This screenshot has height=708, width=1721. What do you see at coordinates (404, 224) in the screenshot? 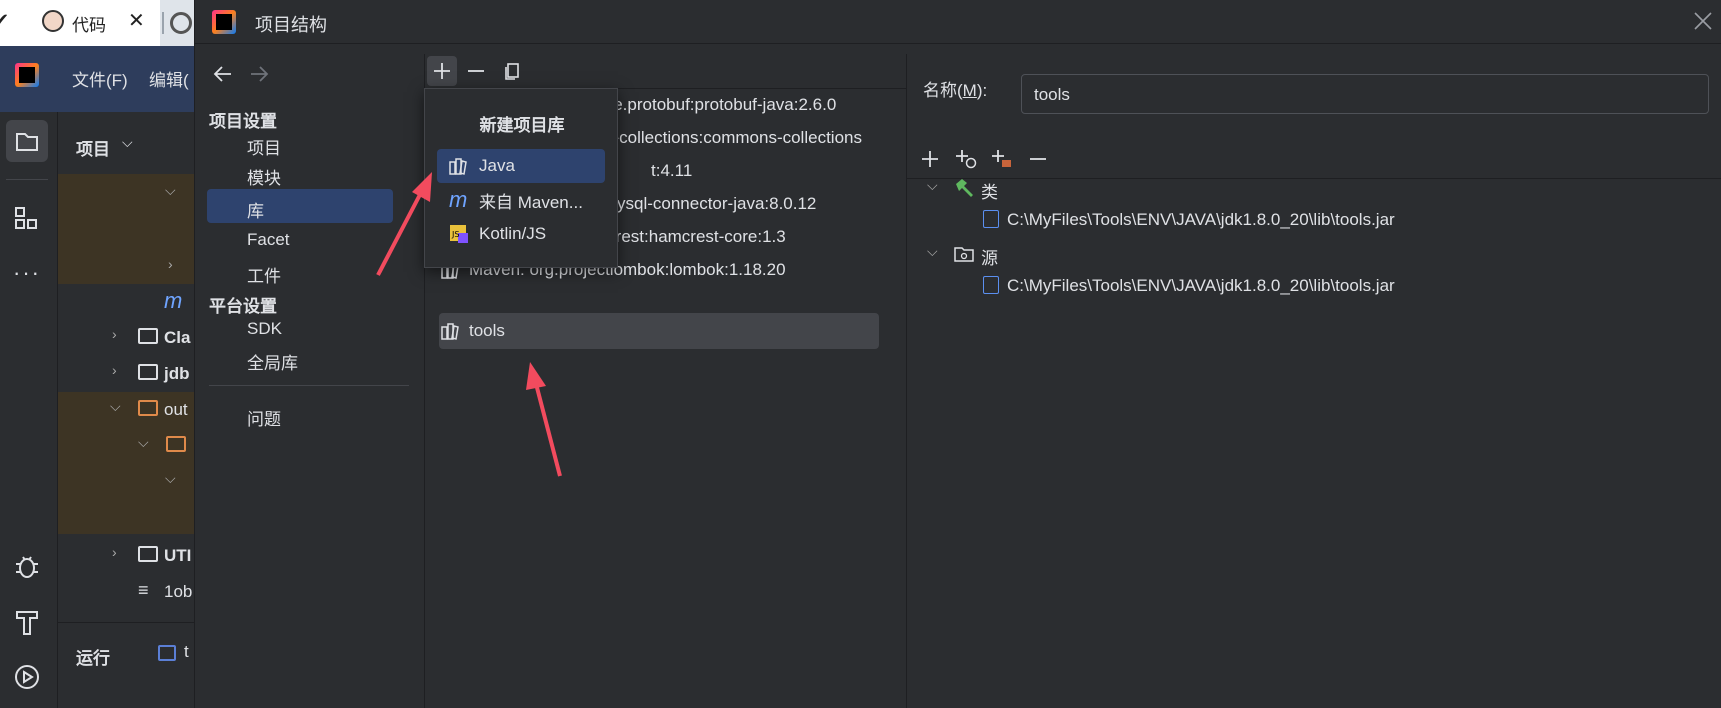
I see `arrow-to-java-item` at bounding box center [404, 224].